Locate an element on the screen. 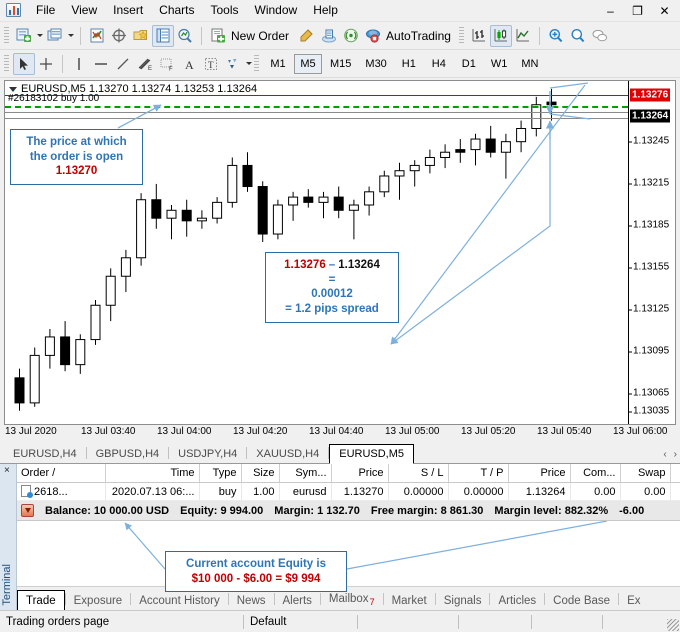 Image resolution: width=680 pixels, height=632 pixels. column-order: Order / is located at coordinates (61, 473).